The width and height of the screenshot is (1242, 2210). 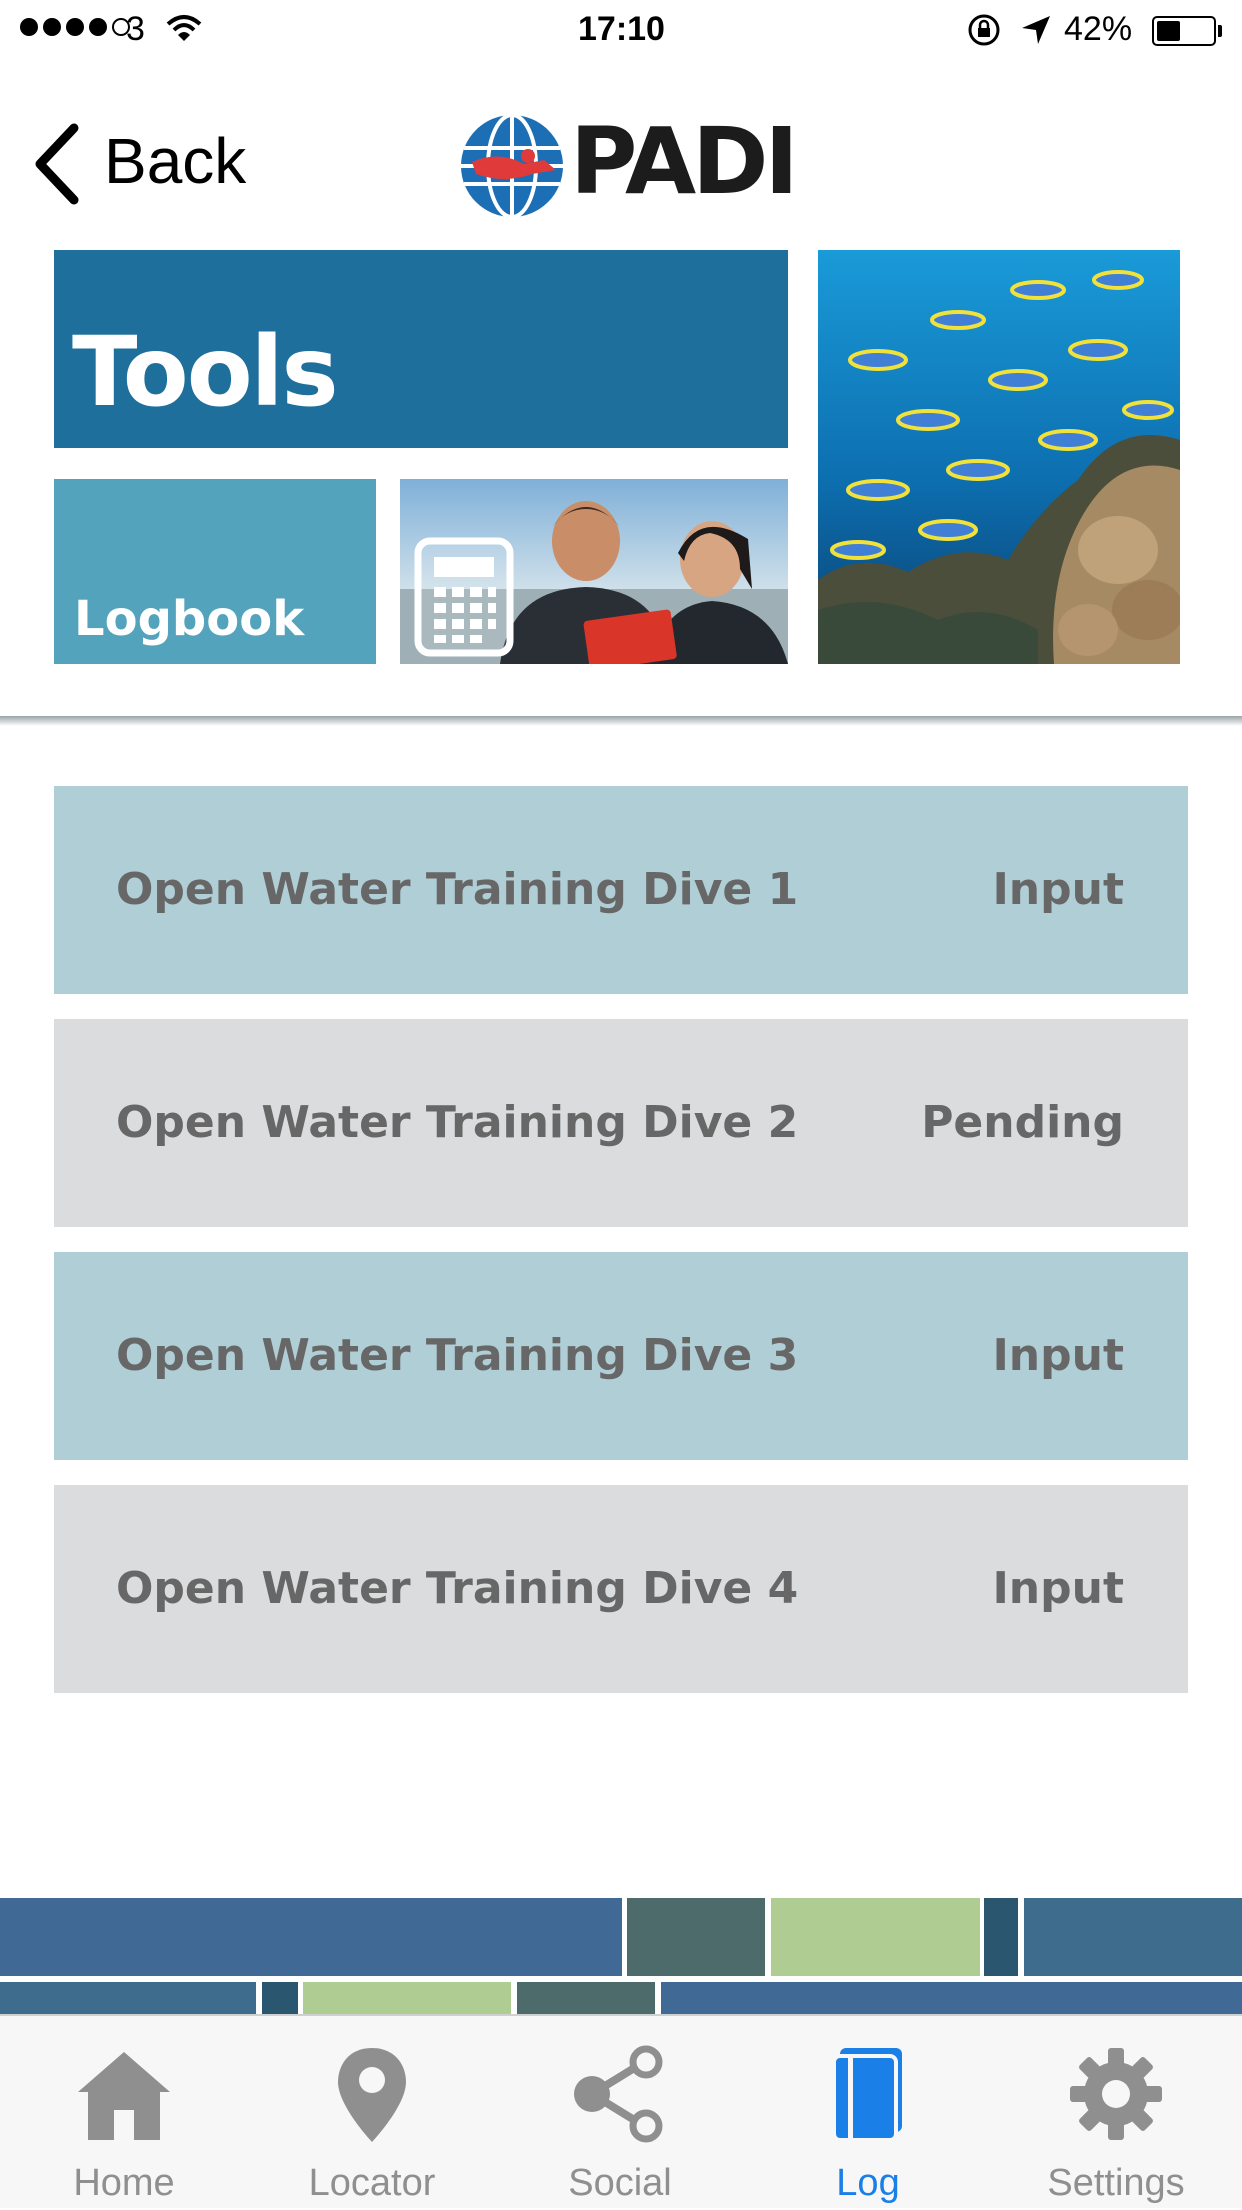 I want to click on battery-icon, so click(x=1184, y=31).